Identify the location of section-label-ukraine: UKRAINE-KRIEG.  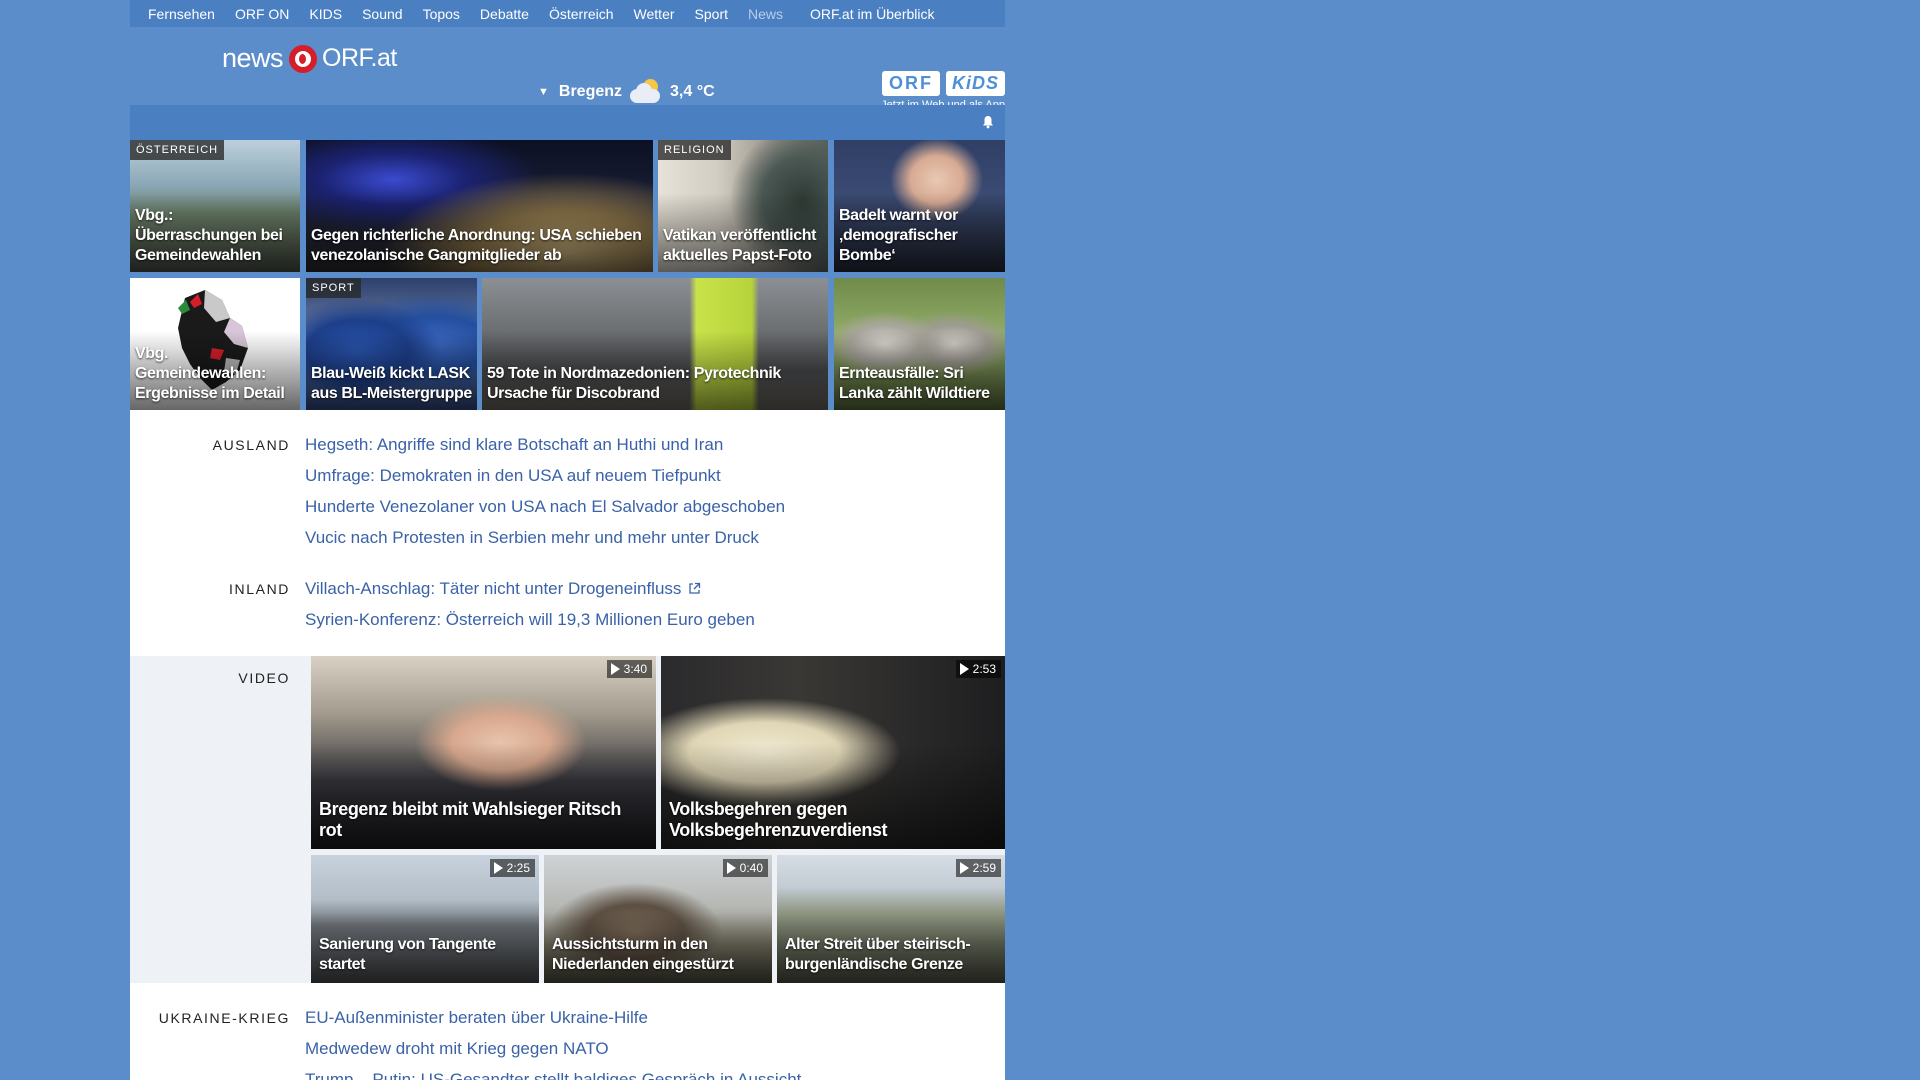
(224, 1018).